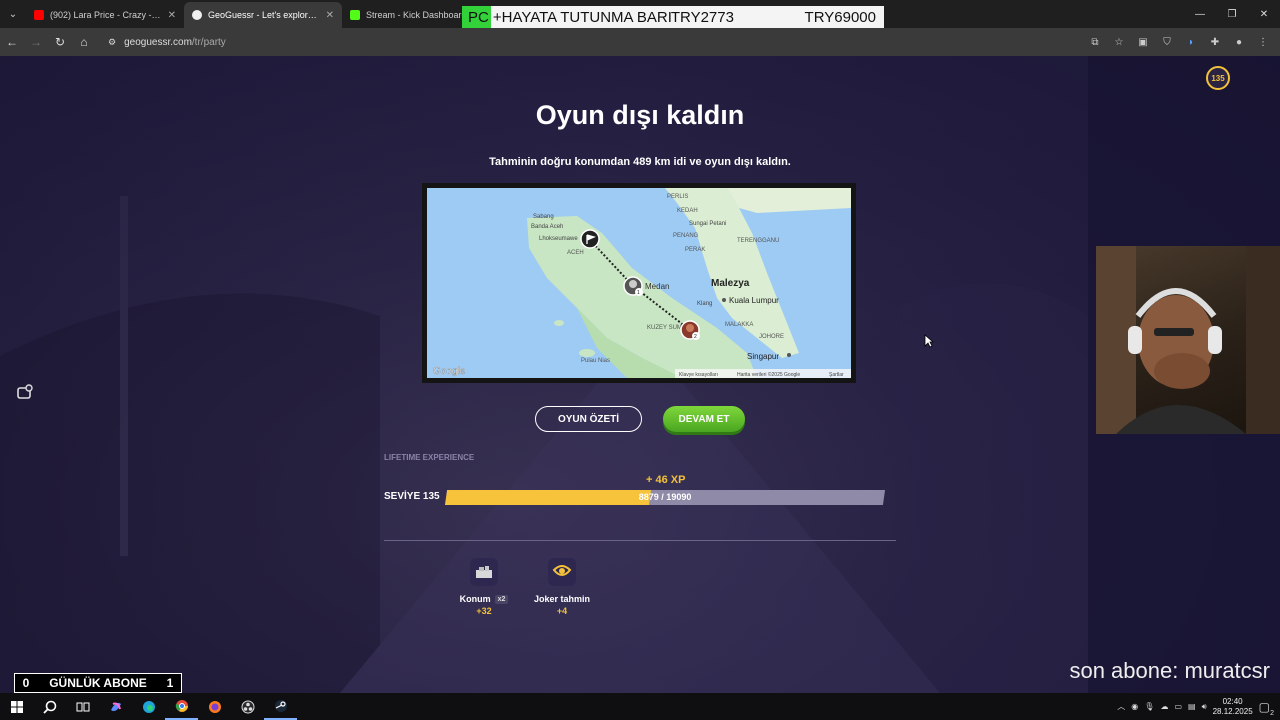 This screenshot has height=720, width=1280. Describe the element at coordinates (754, 300) in the screenshot. I see `map-label-kuala-lumpur: Kuala Lumpur` at that location.